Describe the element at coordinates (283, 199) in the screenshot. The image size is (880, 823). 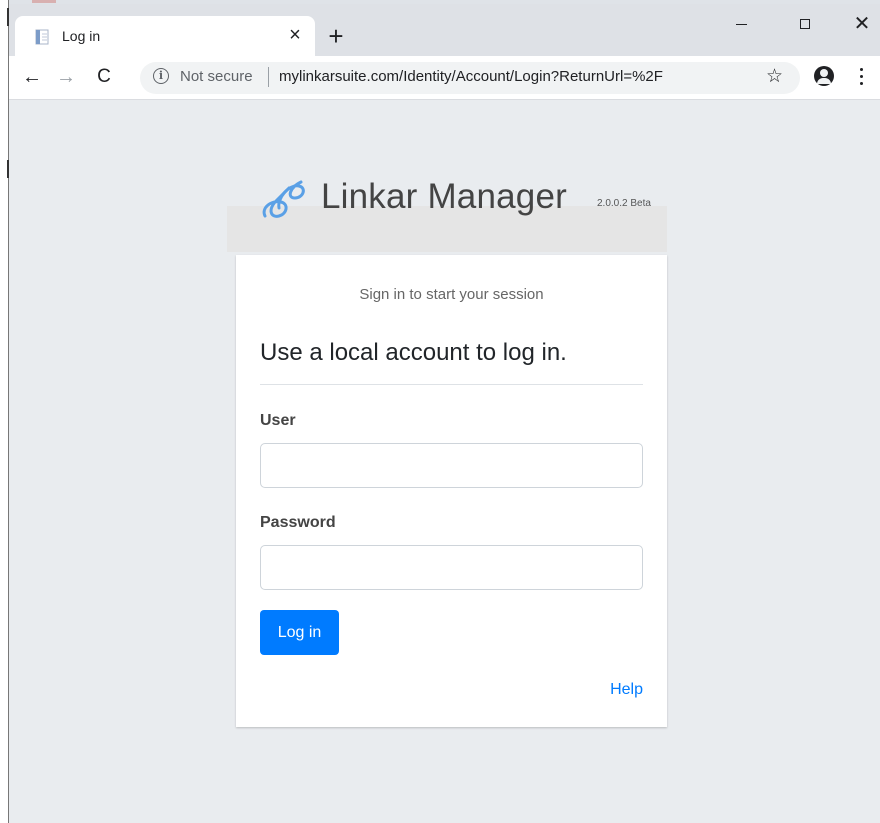
I see `linkar-logo-icon` at that location.